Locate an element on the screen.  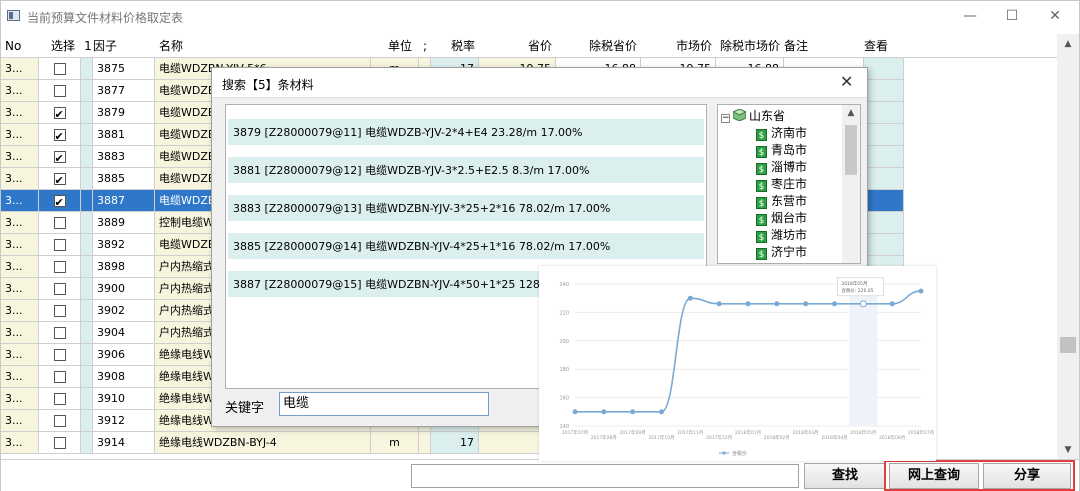
column-header: 省价 is located at coordinates (517, 46).